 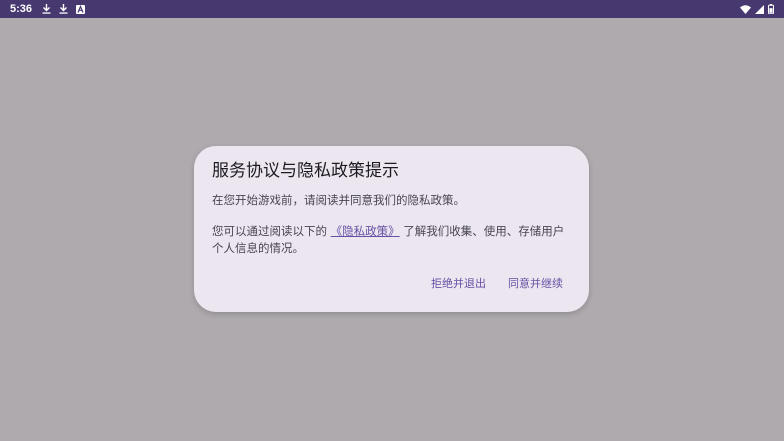 I want to click on dialog-title: 服务协议与隐私政策提示, so click(x=305, y=171).